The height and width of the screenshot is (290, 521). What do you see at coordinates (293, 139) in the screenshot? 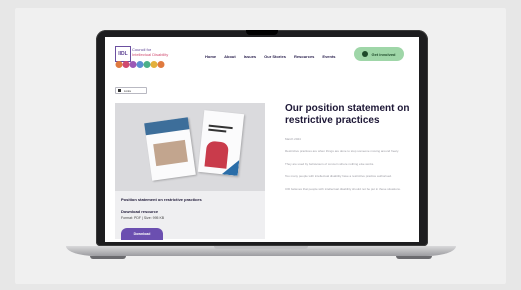
I see `article-date: March 2024` at bounding box center [293, 139].